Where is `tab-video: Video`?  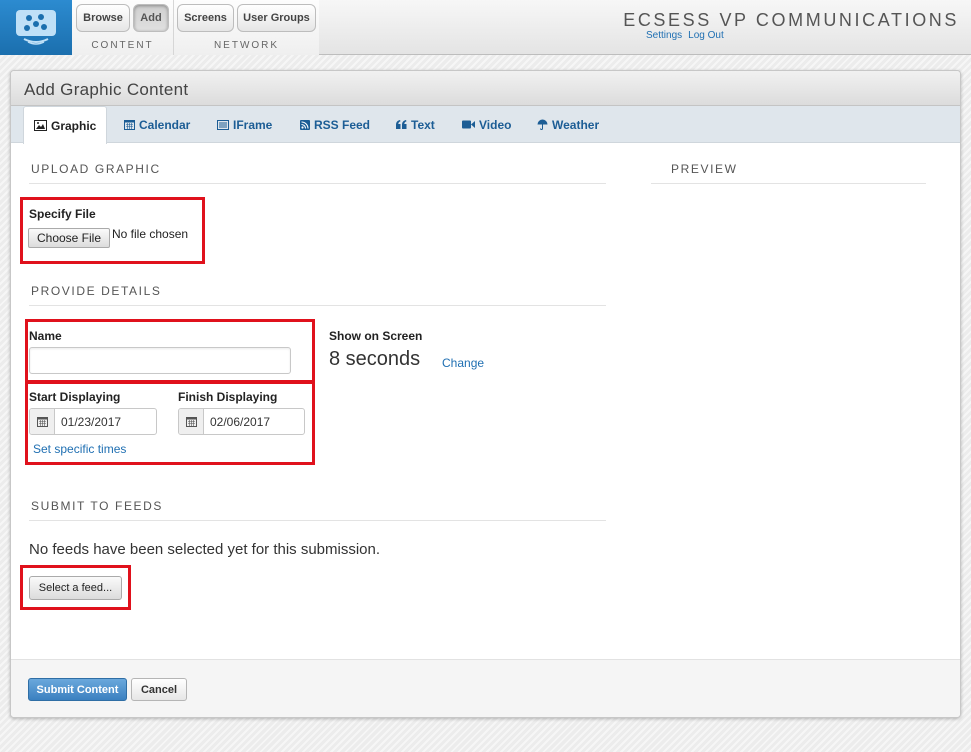 tab-video: Video is located at coordinates (486, 124).